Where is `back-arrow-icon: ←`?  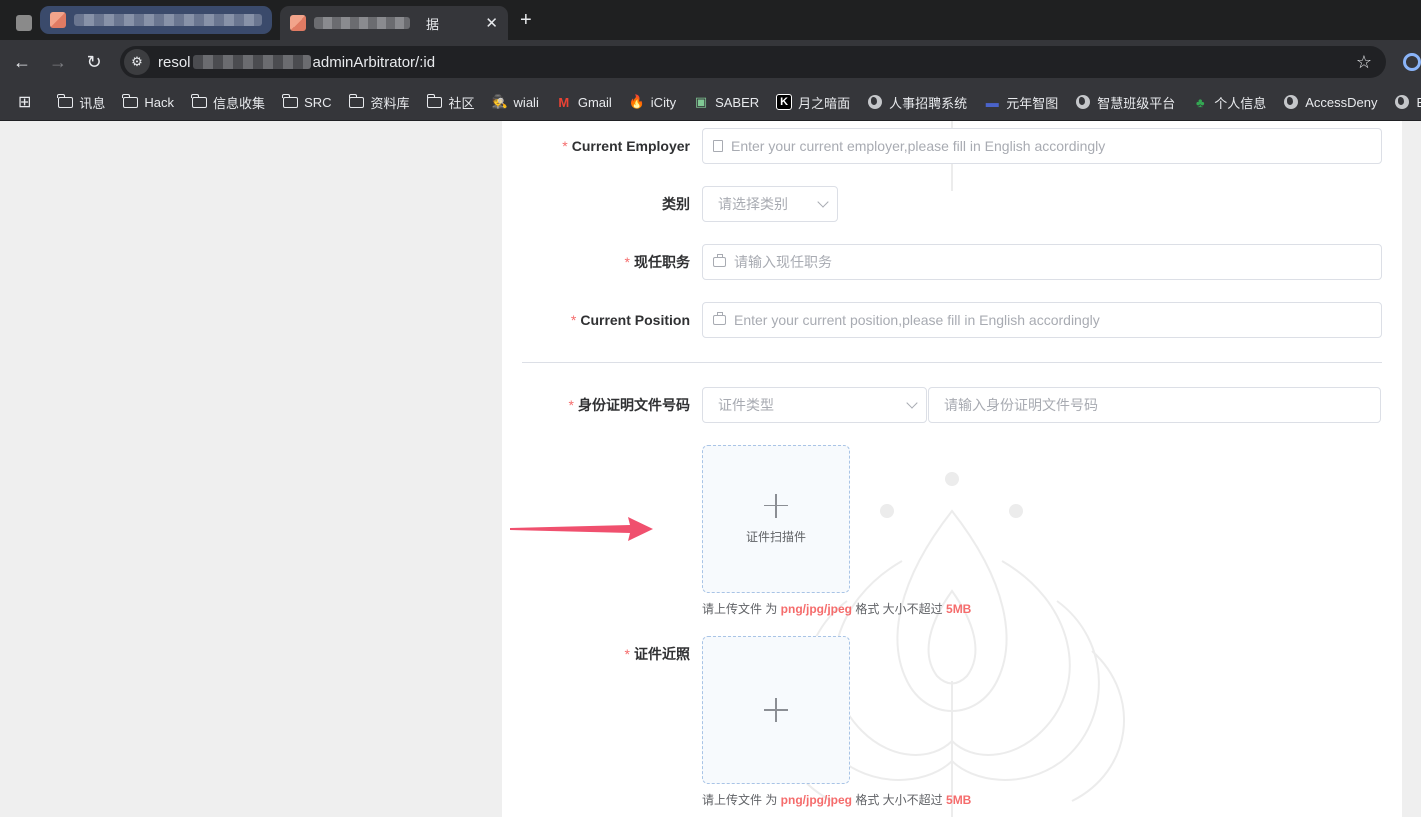
back-arrow-icon: ← is located at coordinates (22, 62).